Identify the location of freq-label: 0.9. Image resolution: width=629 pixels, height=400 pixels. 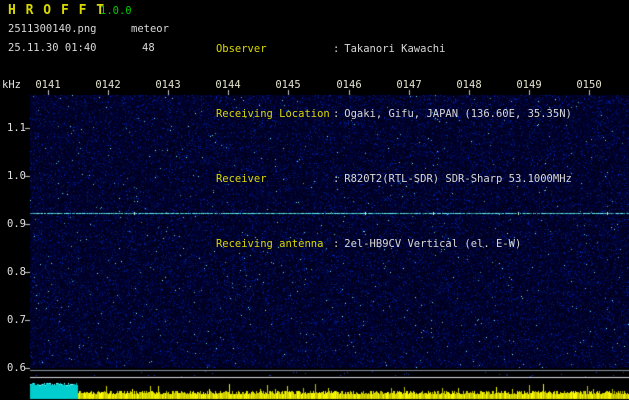
(16, 224).